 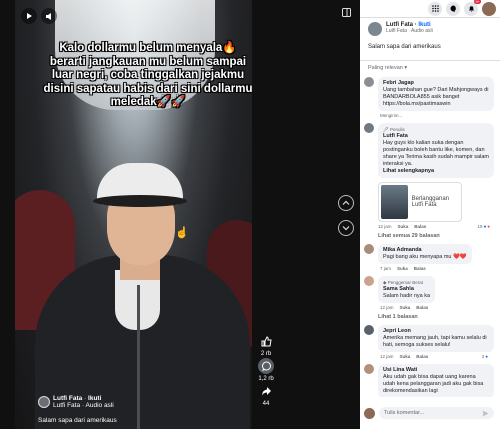 What do you see at coordinates (485, 413) in the screenshot?
I see `send-icon` at bounding box center [485, 413].